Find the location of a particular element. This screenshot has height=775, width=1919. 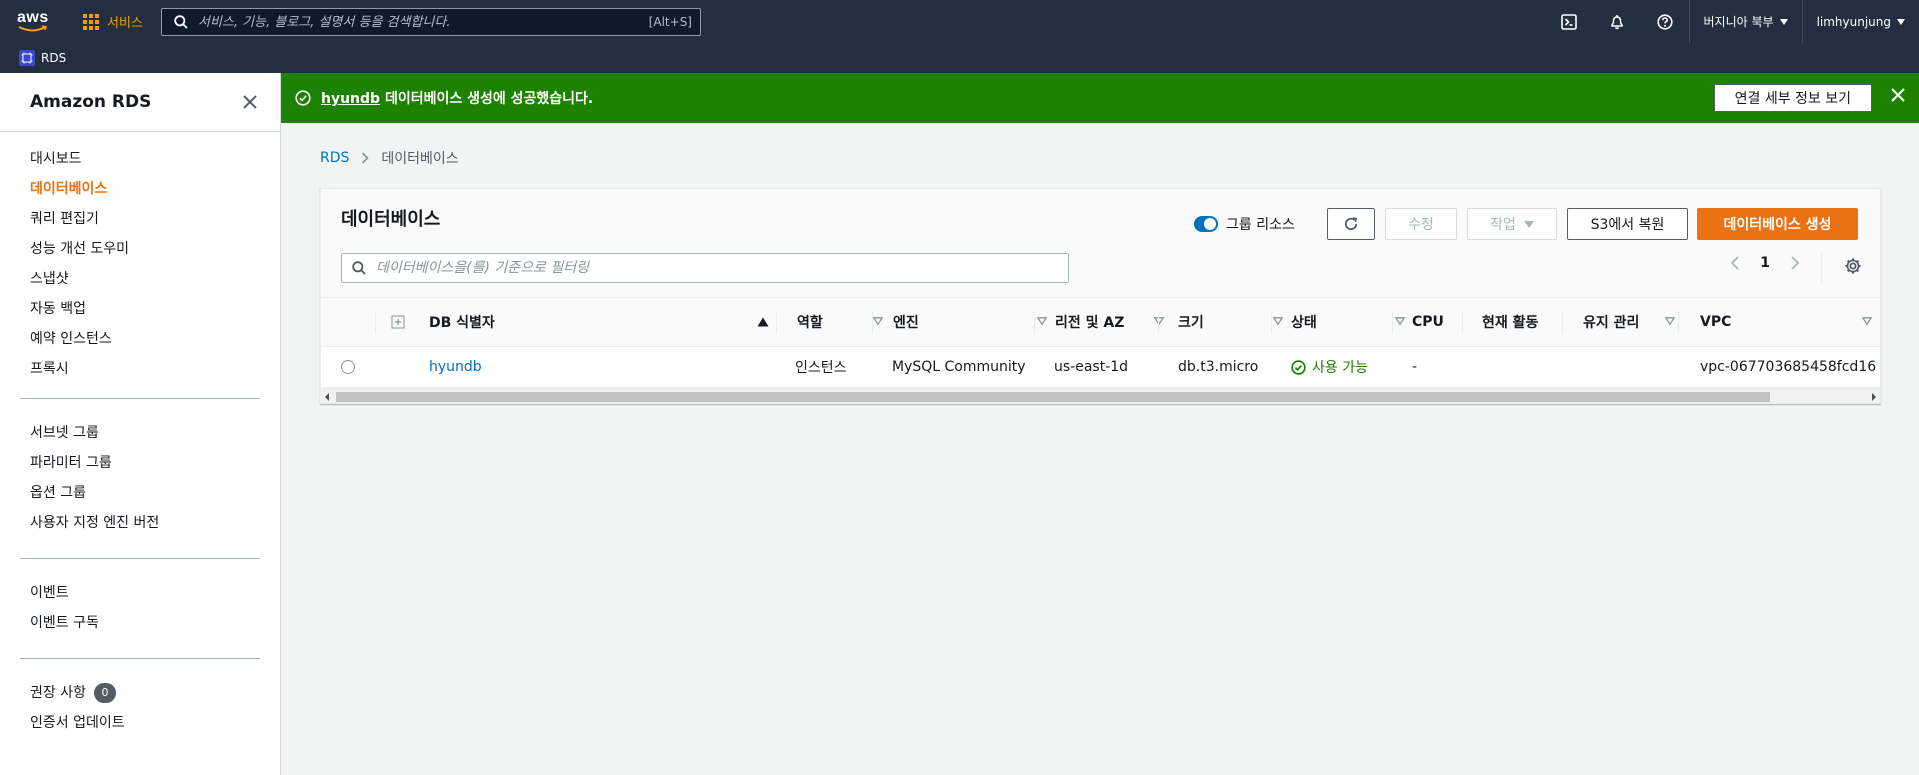

sidebar-item-query-editor: 쿼리 편집기 is located at coordinates (155, 219).